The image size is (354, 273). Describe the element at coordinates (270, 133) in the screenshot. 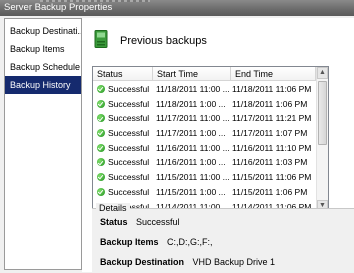

I see `row-end-time: 11/17/2011 1:07 PM` at that location.